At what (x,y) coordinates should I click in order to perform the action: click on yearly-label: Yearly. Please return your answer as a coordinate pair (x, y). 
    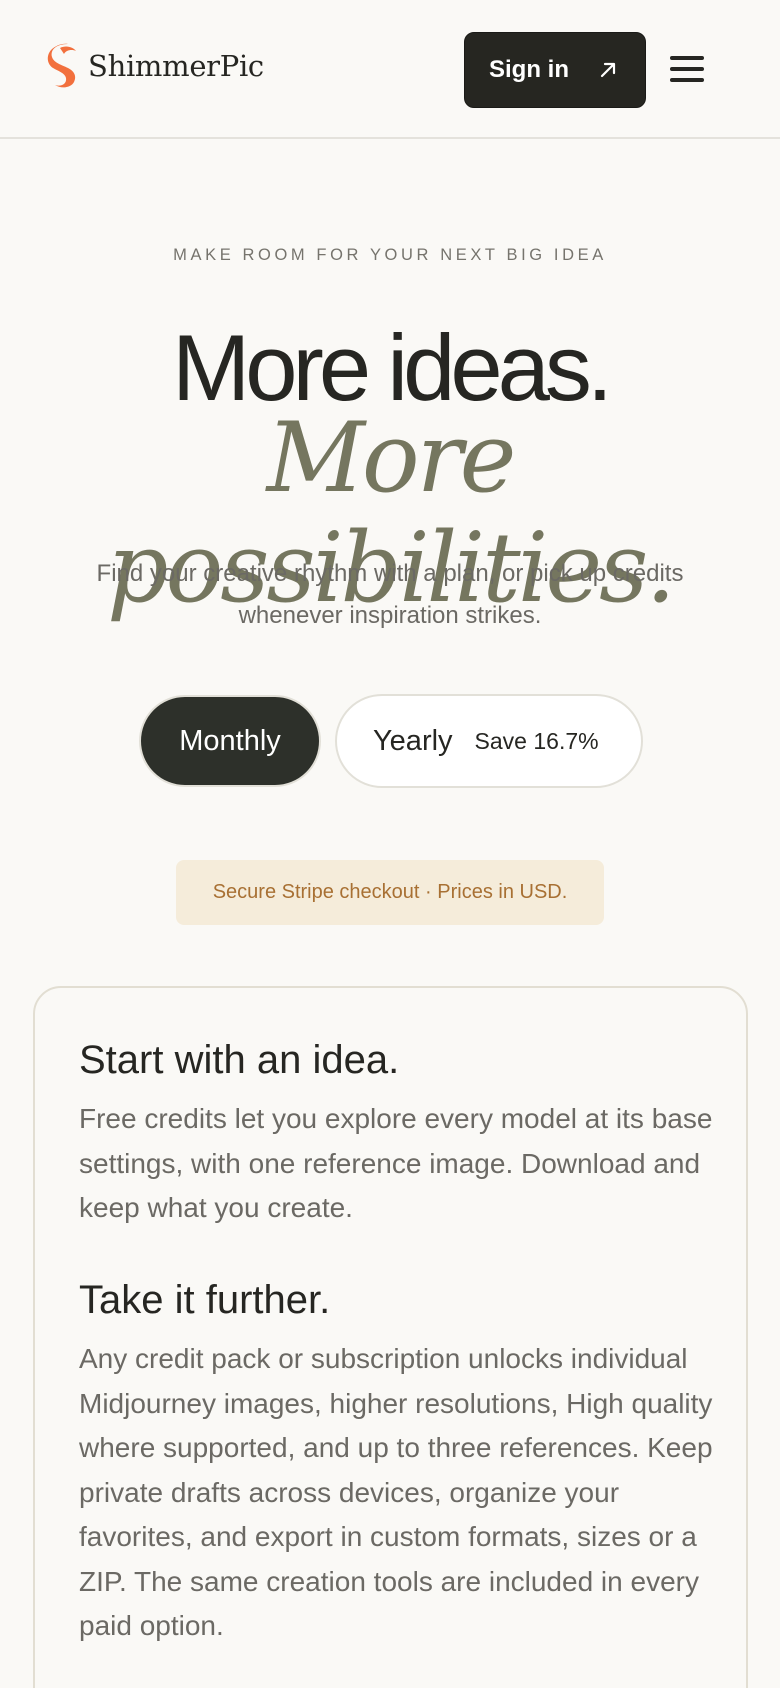
    Looking at the image, I should click on (413, 740).